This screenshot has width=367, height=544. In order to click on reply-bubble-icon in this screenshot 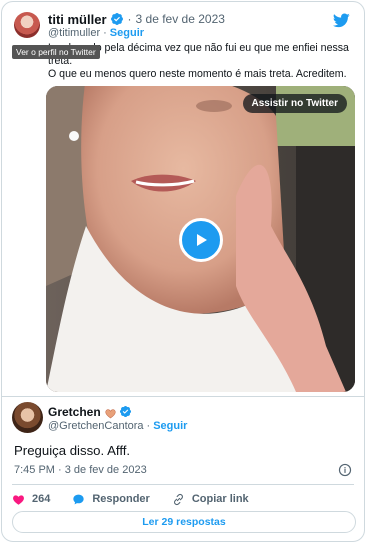, I will do `click(79, 499)`.